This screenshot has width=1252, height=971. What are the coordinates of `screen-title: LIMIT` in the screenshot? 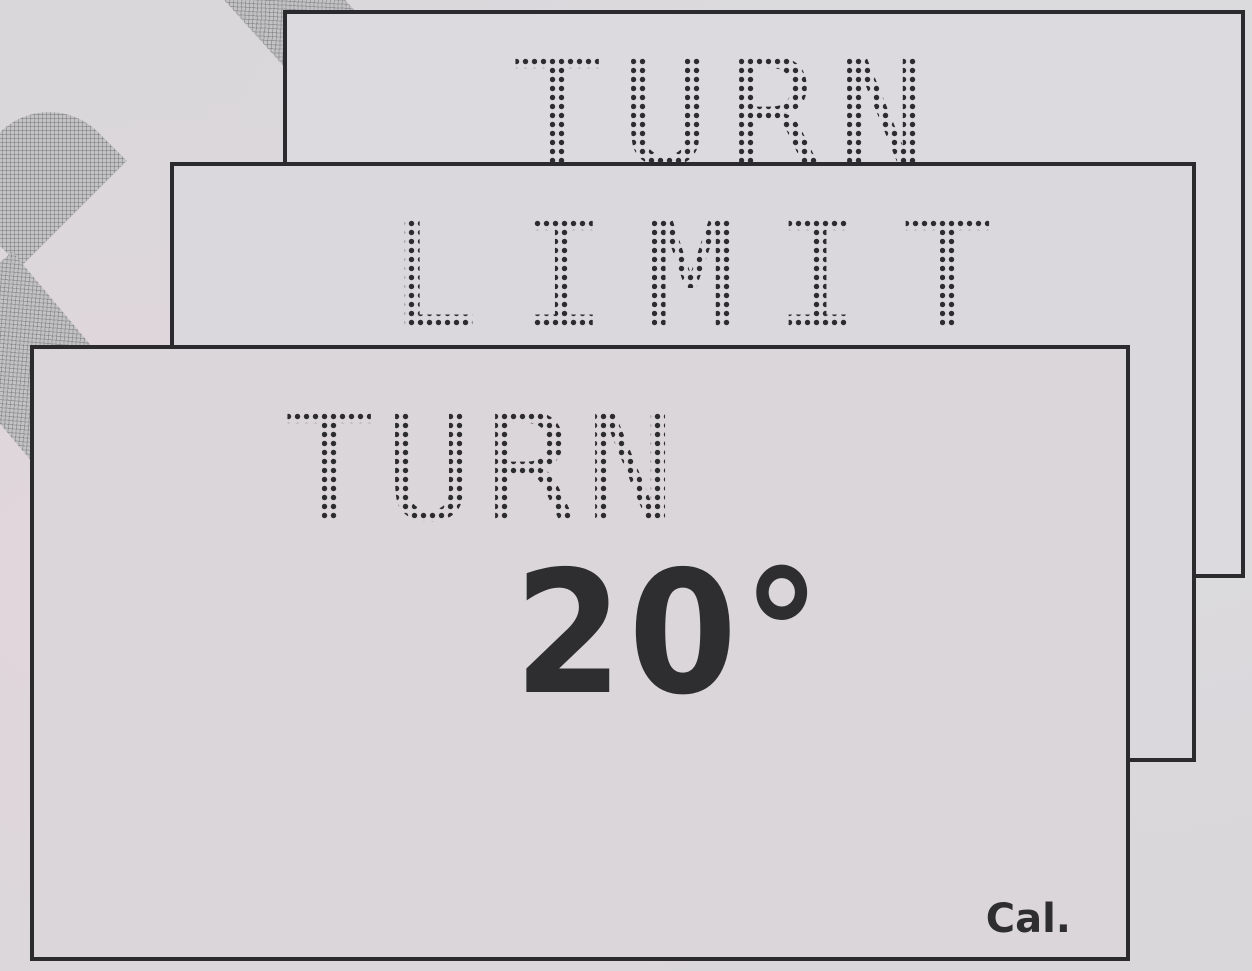 It's located at (710, 276).